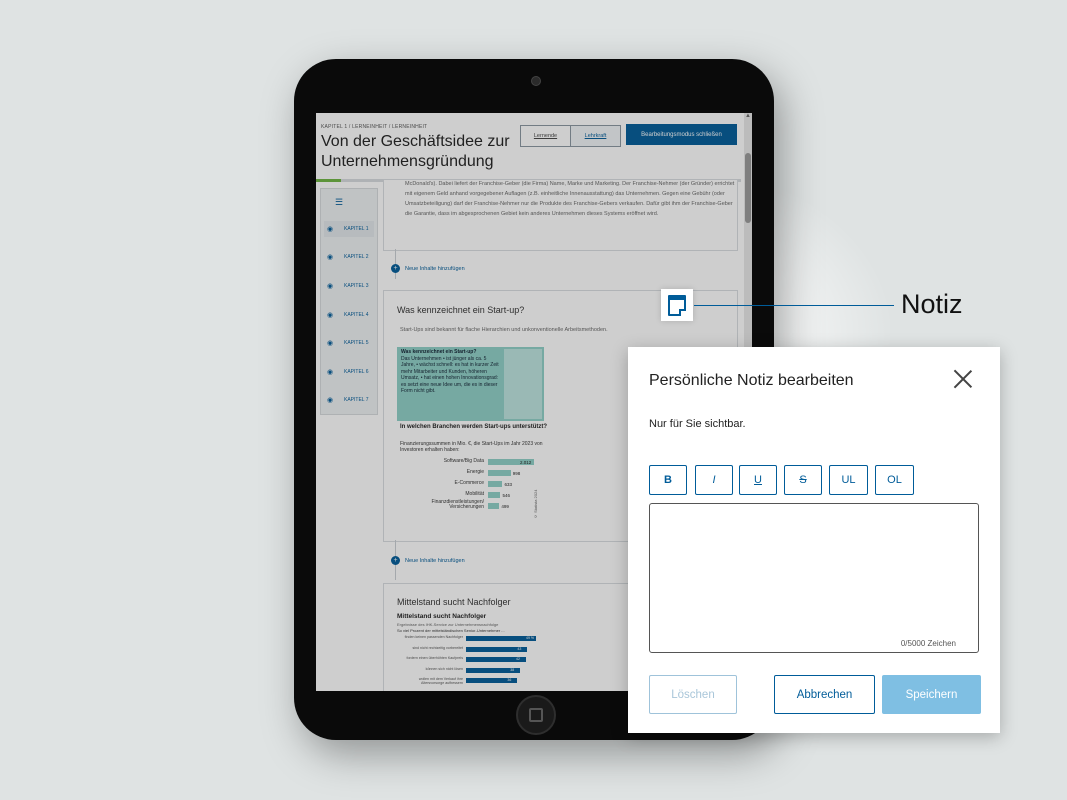 The image size is (1067, 800). What do you see at coordinates (349, 315) in the screenshot?
I see `sidebar-item-chapter-4: ◉ KAPITEL 4` at bounding box center [349, 315].